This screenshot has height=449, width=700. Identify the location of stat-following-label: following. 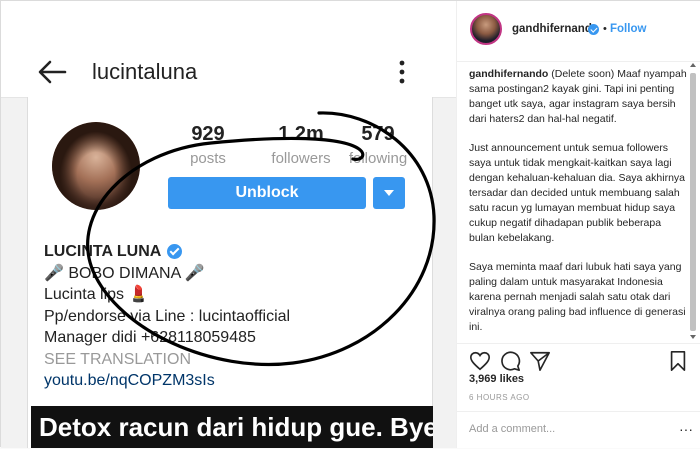
(378, 158).